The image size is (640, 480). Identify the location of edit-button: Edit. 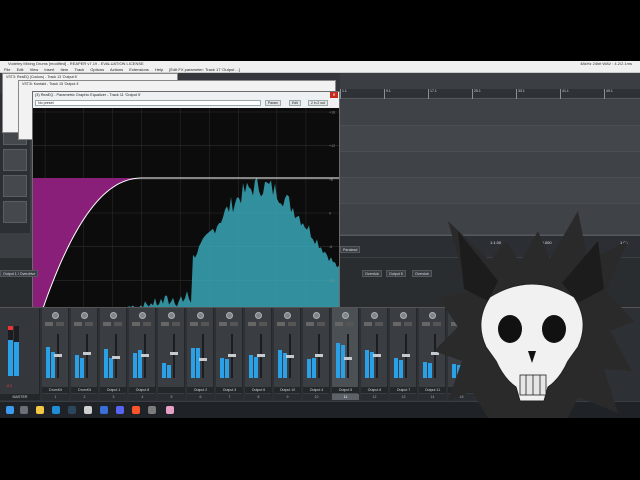
(295, 103).